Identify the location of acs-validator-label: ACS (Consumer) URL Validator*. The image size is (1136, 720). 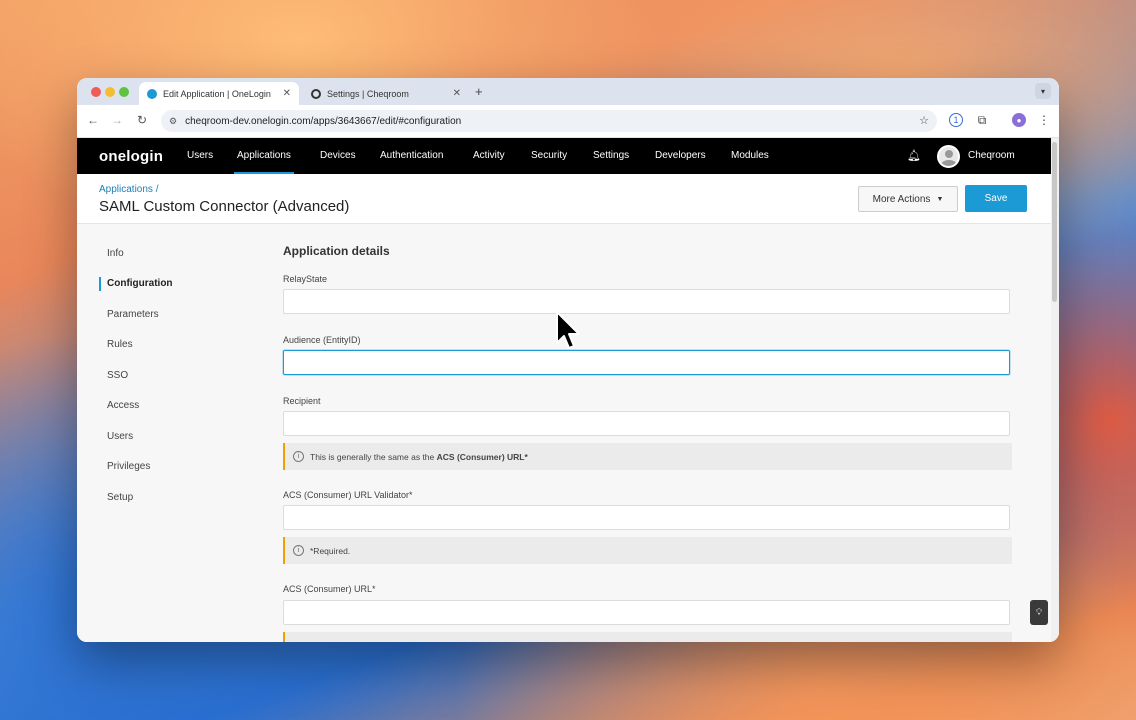
(348, 495).